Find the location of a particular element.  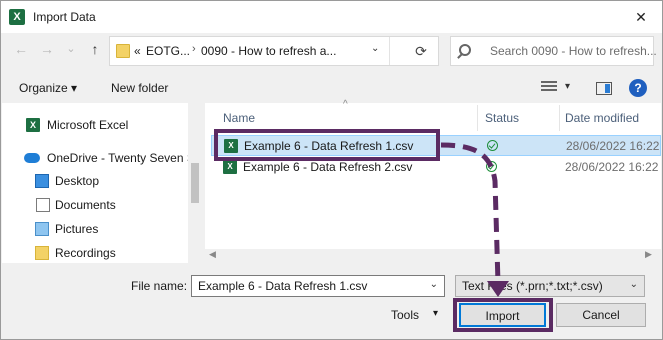

dashed-arrow-annotation is located at coordinates (474, 219).